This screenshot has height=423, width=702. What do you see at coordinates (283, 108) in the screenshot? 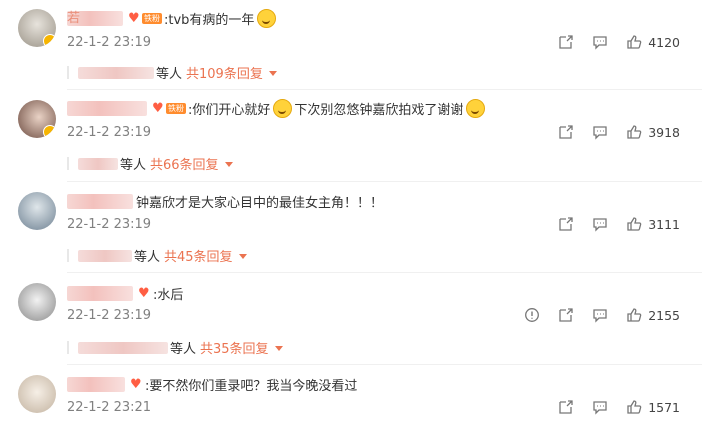
I see `grin-emoji-icon` at bounding box center [283, 108].